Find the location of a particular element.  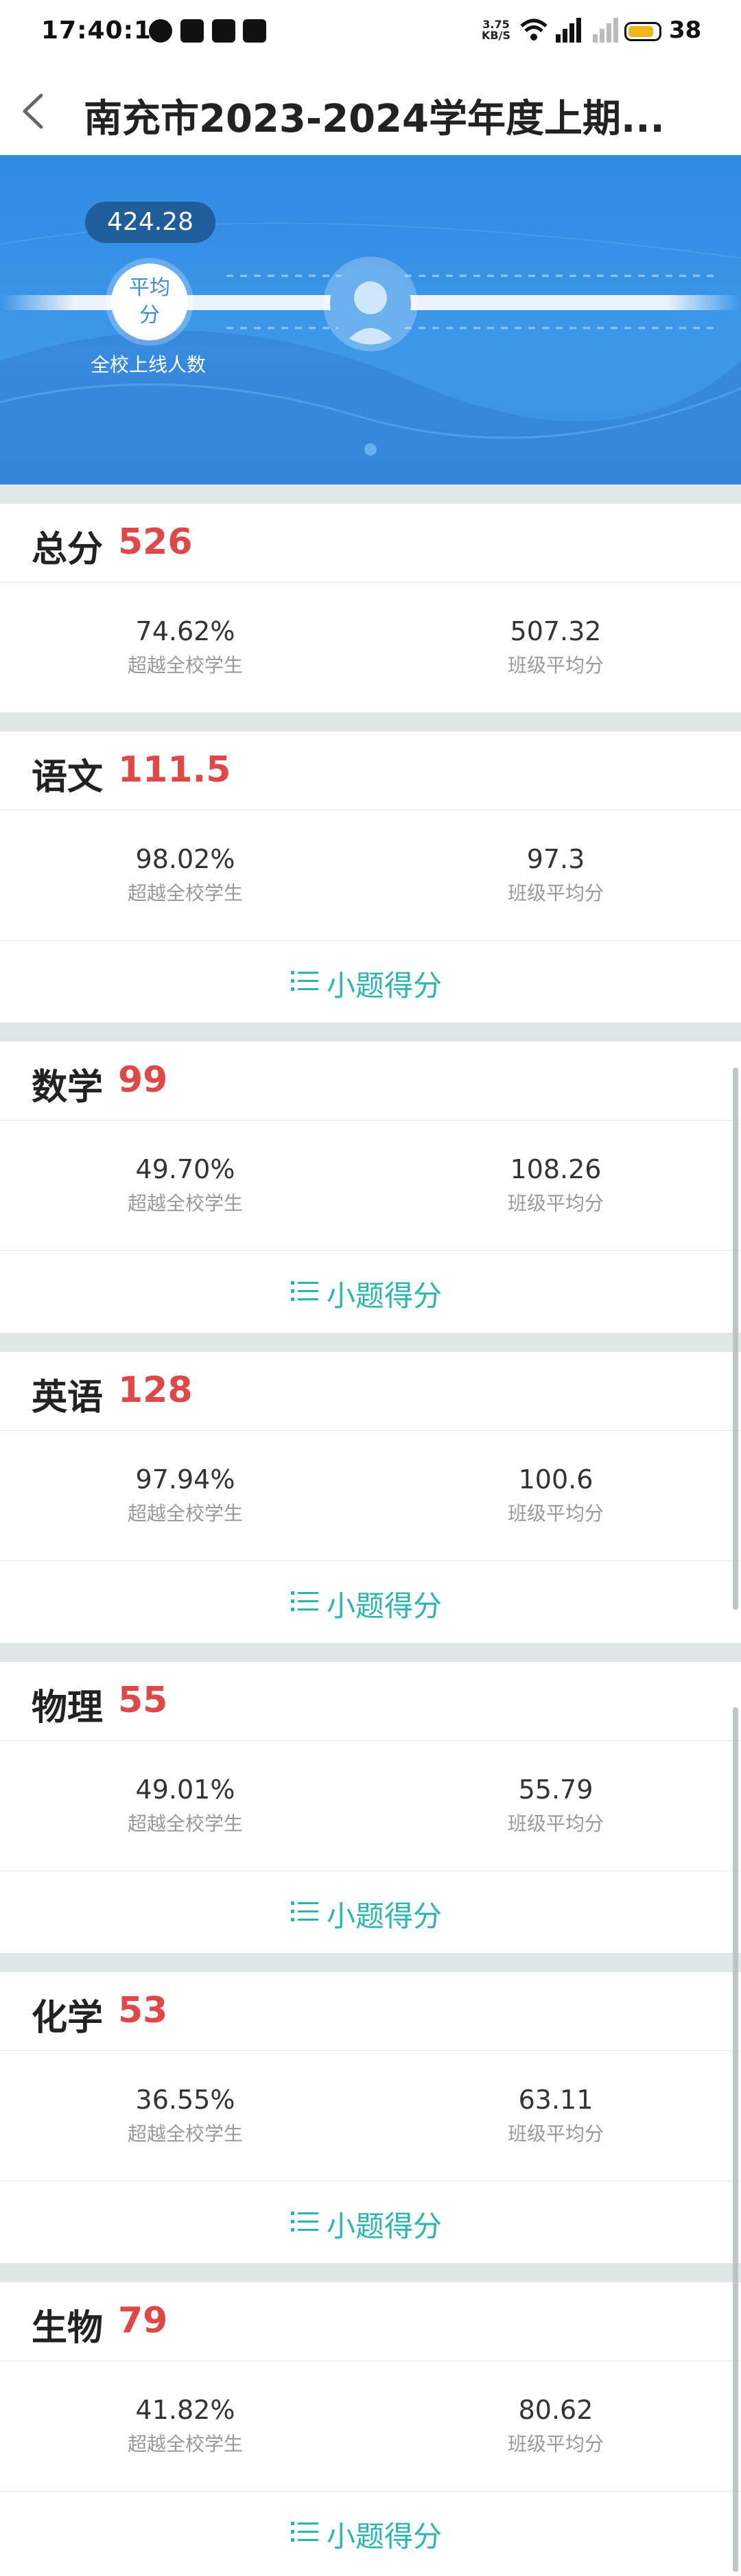

subject-score: 79 is located at coordinates (143, 2320).